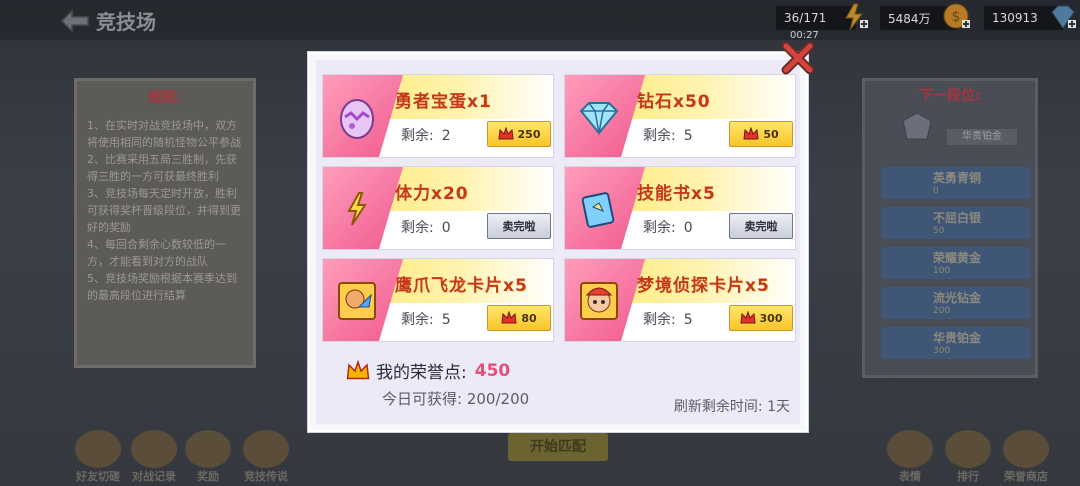 The height and width of the screenshot is (486, 1080). I want to click on emote-button: 表情, so click(910, 458).